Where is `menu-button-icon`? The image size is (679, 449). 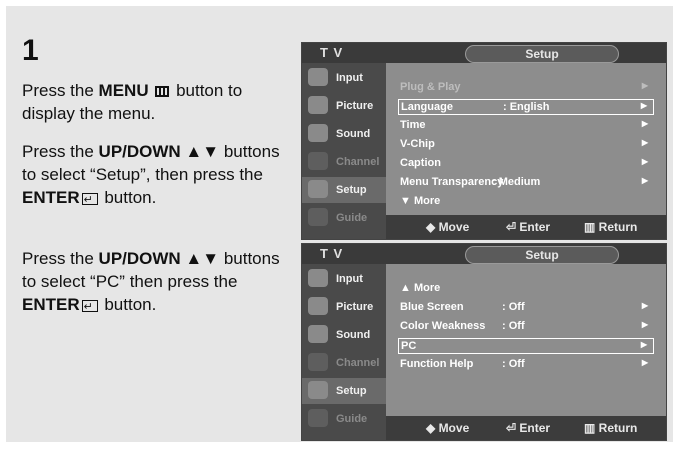 menu-button-icon is located at coordinates (162, 92).